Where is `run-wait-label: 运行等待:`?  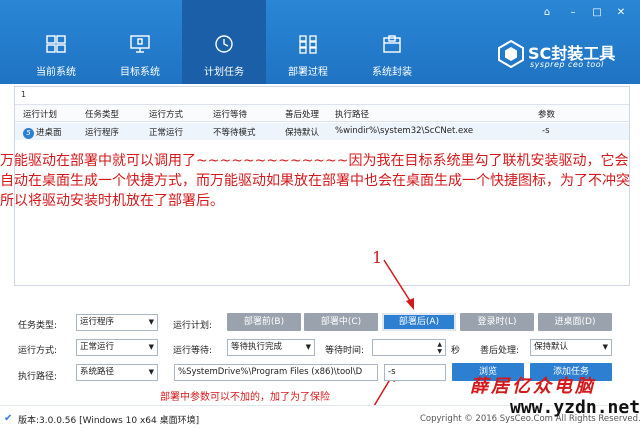
run-wait-label: 运行等待: is located at coordinates (193, 351).